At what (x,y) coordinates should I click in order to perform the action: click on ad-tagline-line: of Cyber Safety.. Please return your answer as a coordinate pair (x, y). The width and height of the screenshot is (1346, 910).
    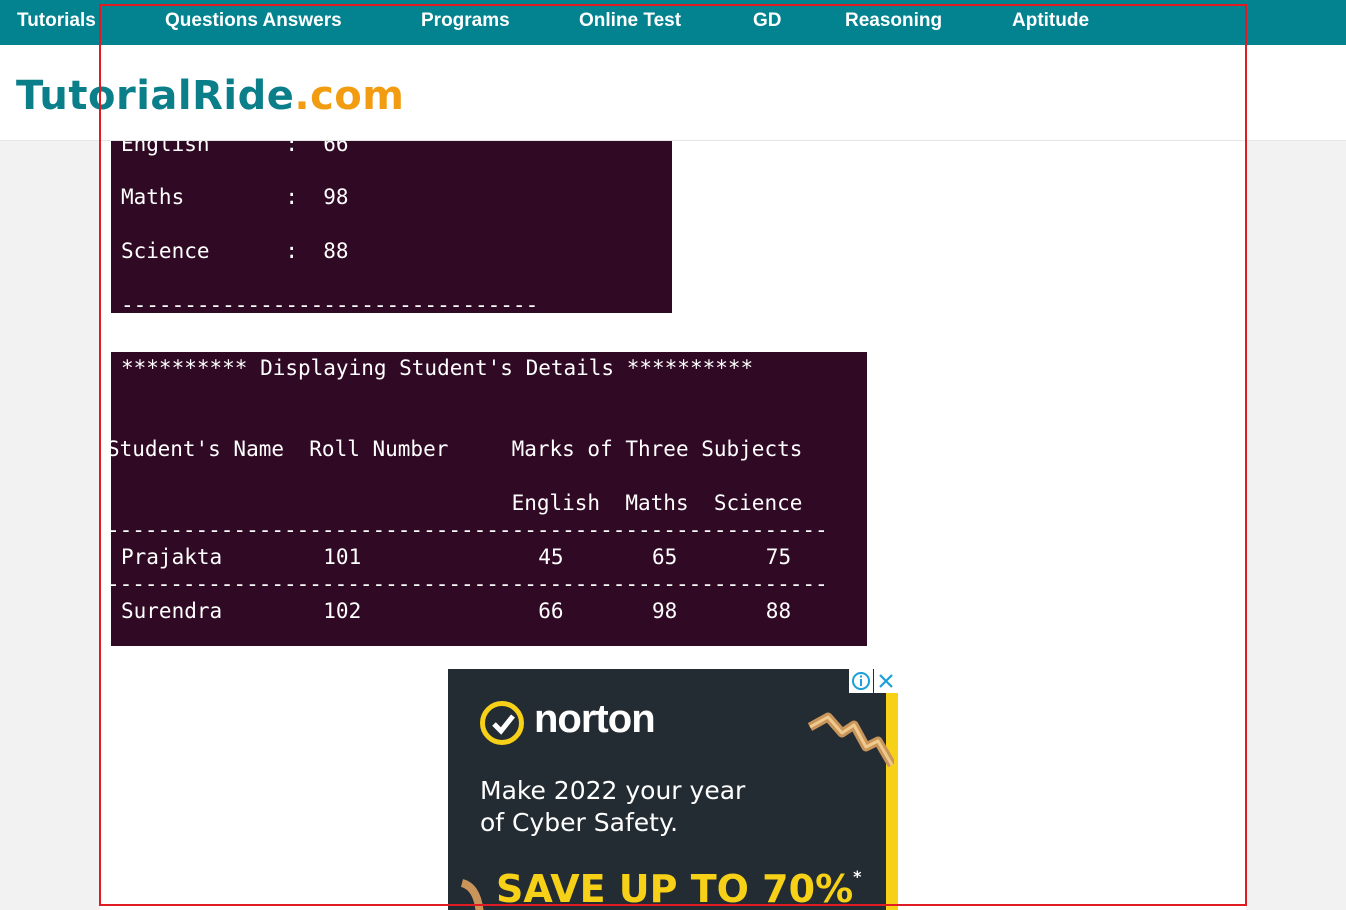
    Looking at the image, I should click on (579, 822).